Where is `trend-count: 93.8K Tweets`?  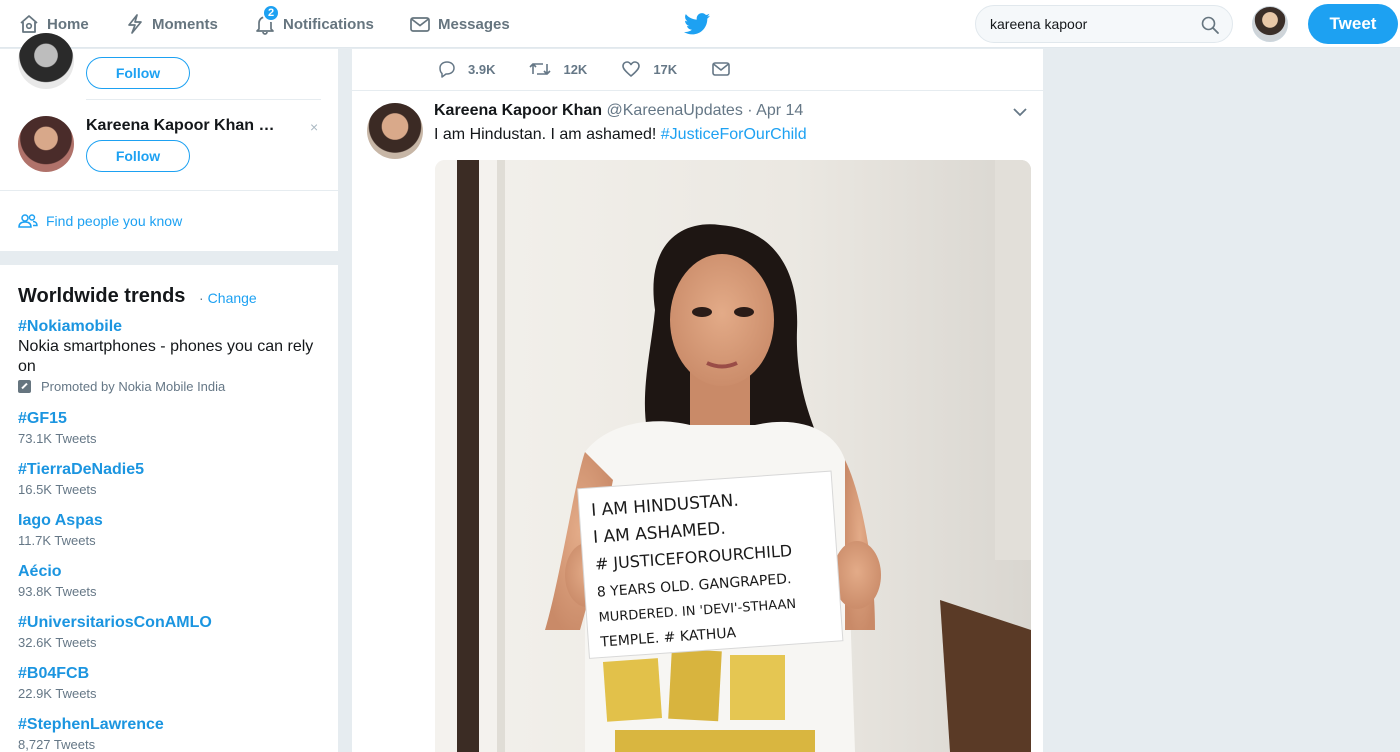
trend-count: 93.8K Tweets is located at coordinates (57, 591).